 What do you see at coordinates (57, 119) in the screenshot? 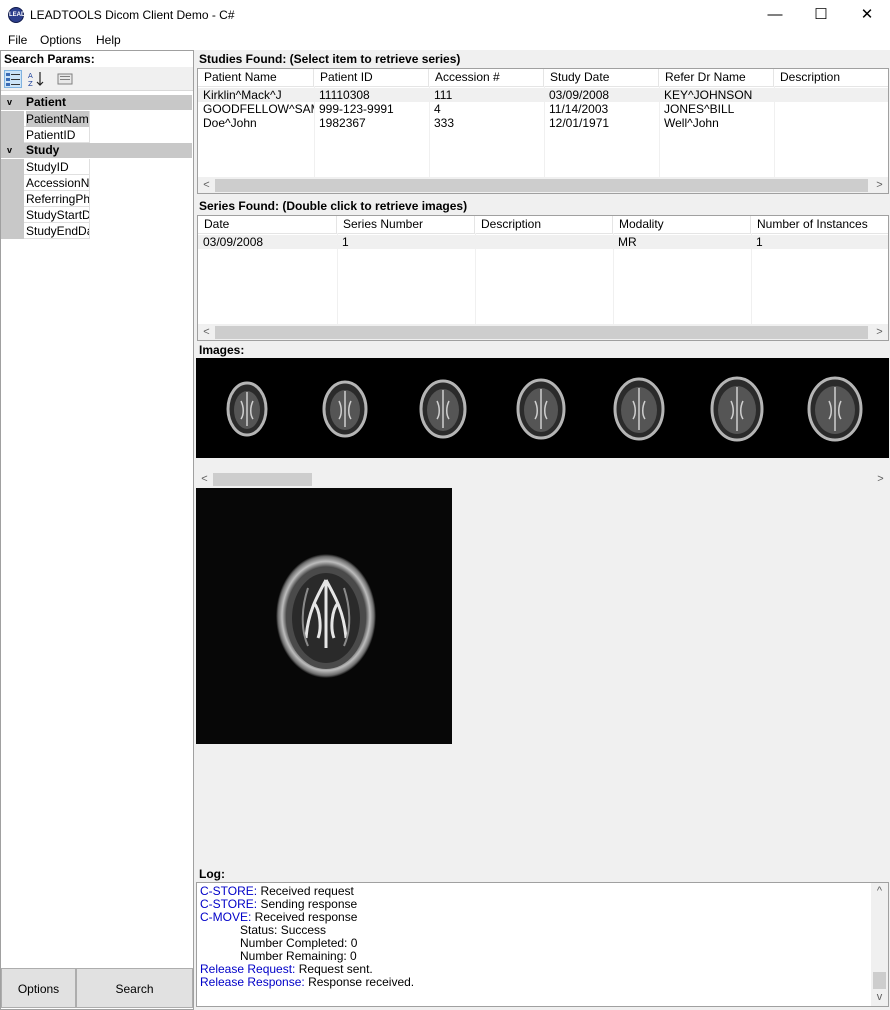
I see `property-name: PatientName` at bounding box center [57, 119].